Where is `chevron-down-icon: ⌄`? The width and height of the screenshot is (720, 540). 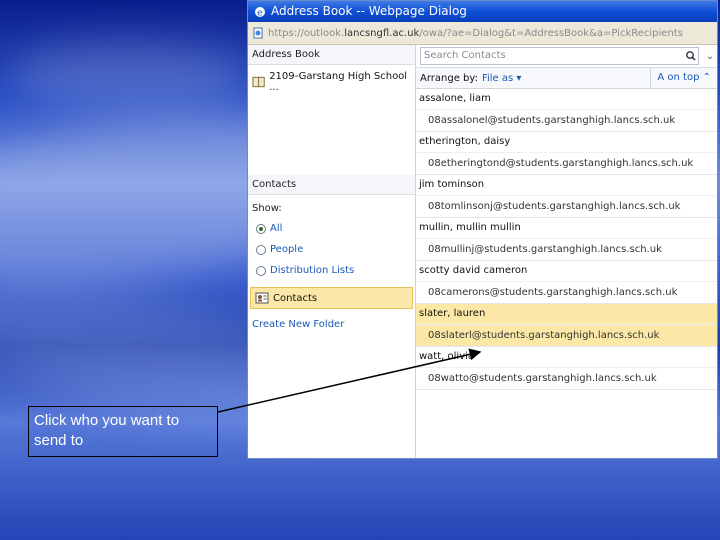 chevron-down-icon: ⌄ is located at coordinates (710, 56).